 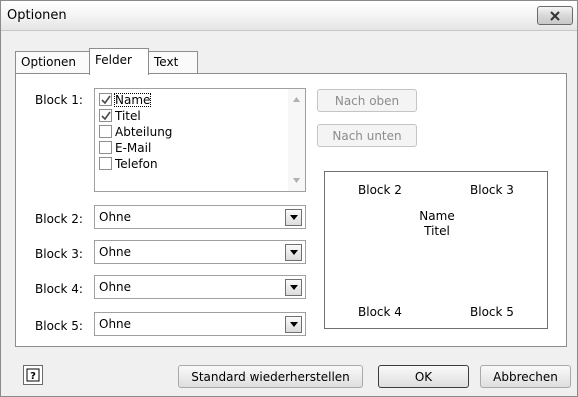 I want to click on list-item-email: E-Mail, so click(x=125, y=147).